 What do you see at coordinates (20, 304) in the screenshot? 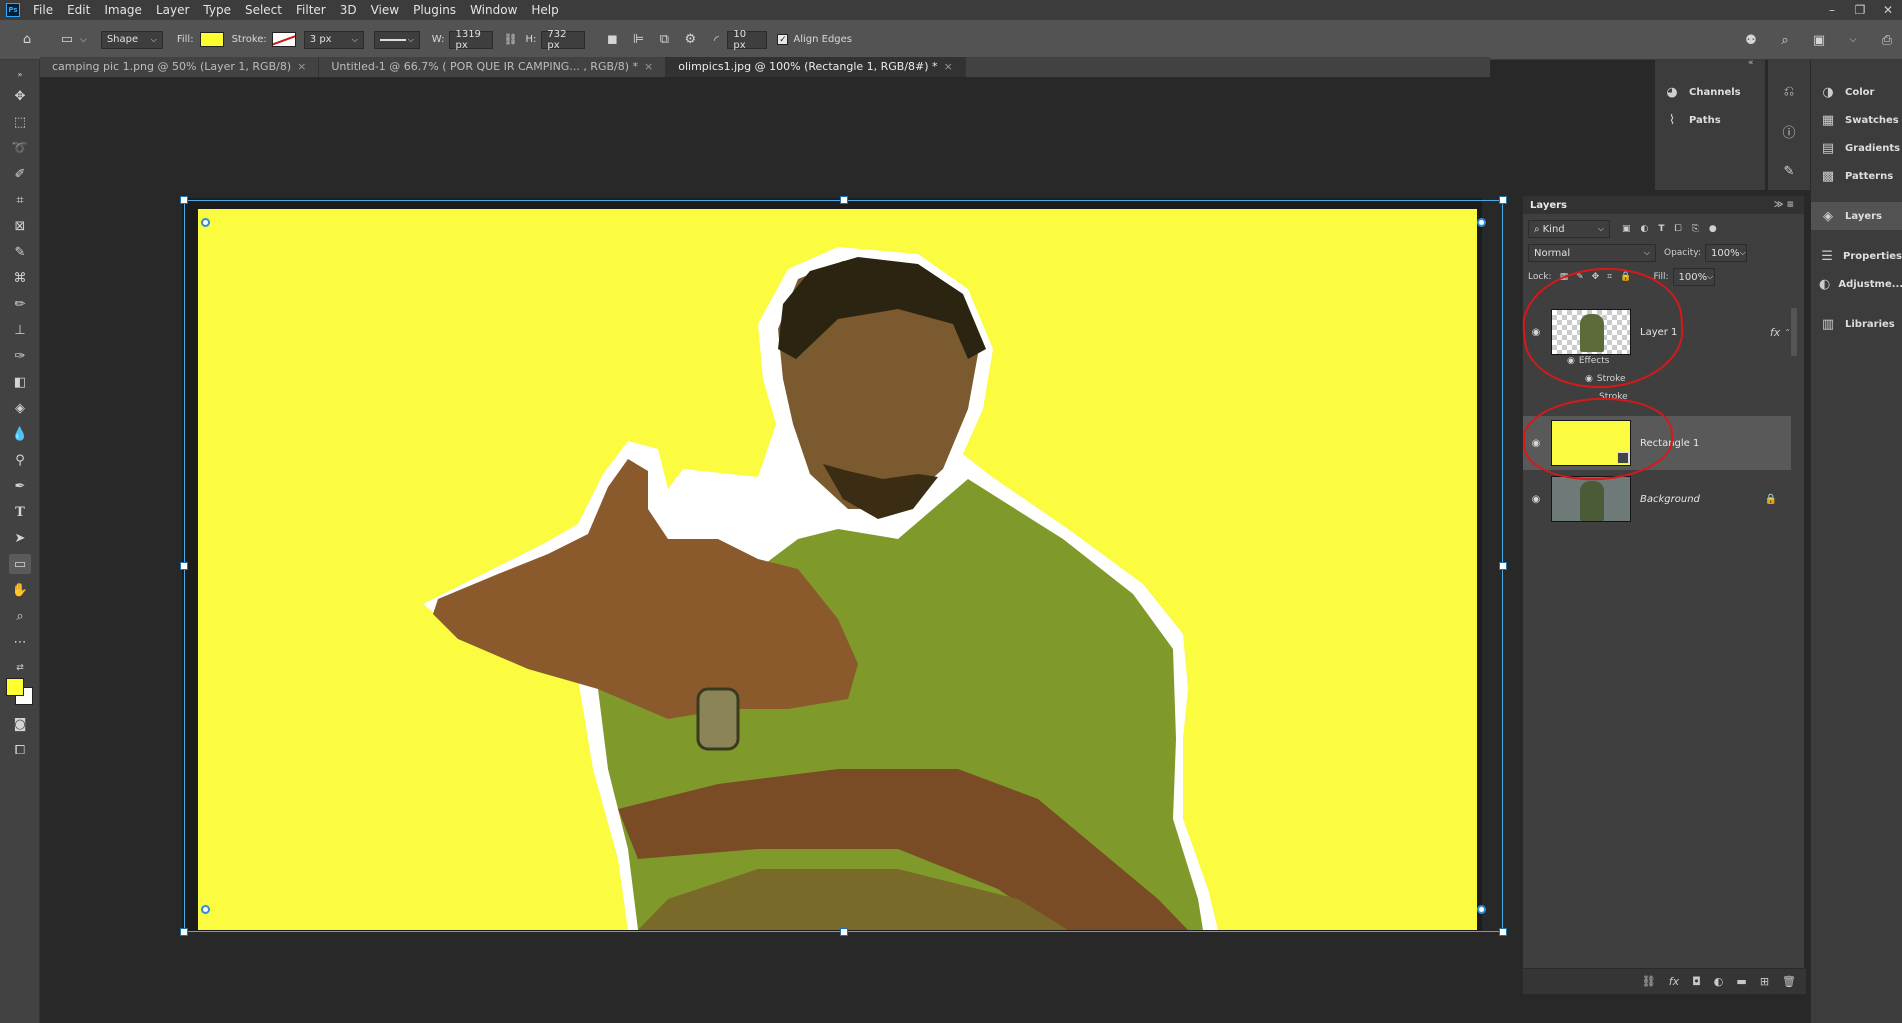
I see `brush-tool-icon: ✏` at bounding box center [20, 304].